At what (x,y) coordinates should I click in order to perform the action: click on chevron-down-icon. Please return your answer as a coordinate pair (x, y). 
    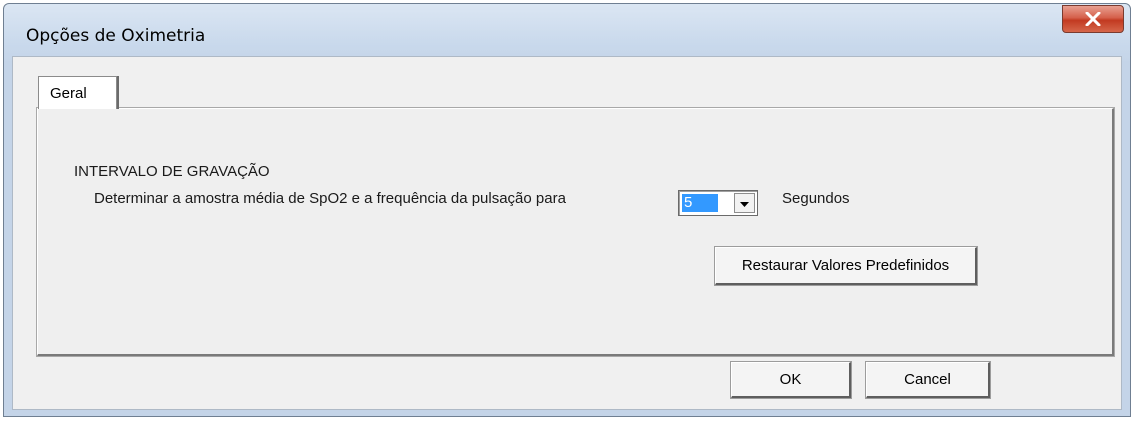
    Looking at the image, I should click on (744, 203).